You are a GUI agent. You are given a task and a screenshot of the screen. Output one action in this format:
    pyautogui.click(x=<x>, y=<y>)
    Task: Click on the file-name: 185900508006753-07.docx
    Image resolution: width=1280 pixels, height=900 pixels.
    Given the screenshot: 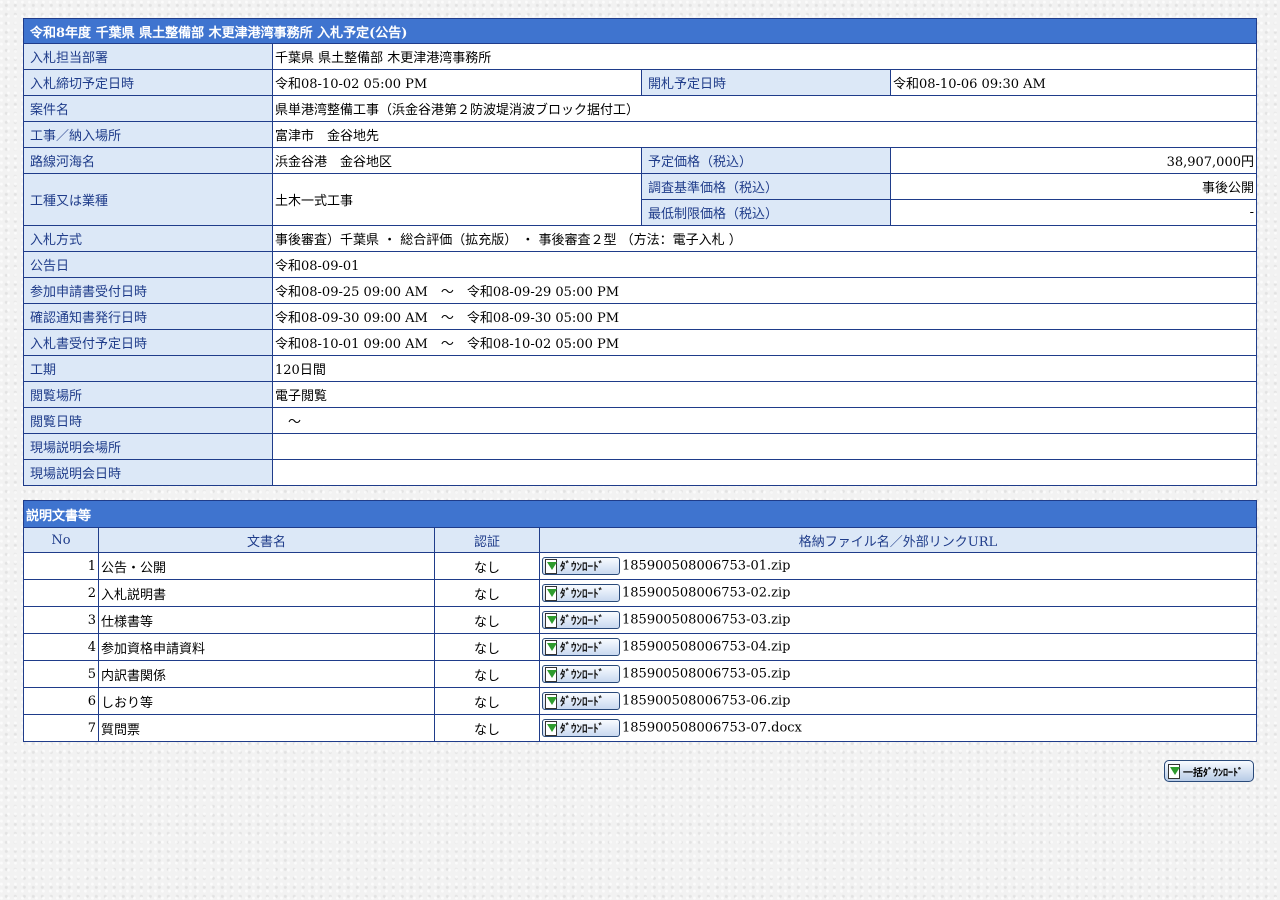 What is the action you would take?
    pyautogui.click(x=712, y=728)
    